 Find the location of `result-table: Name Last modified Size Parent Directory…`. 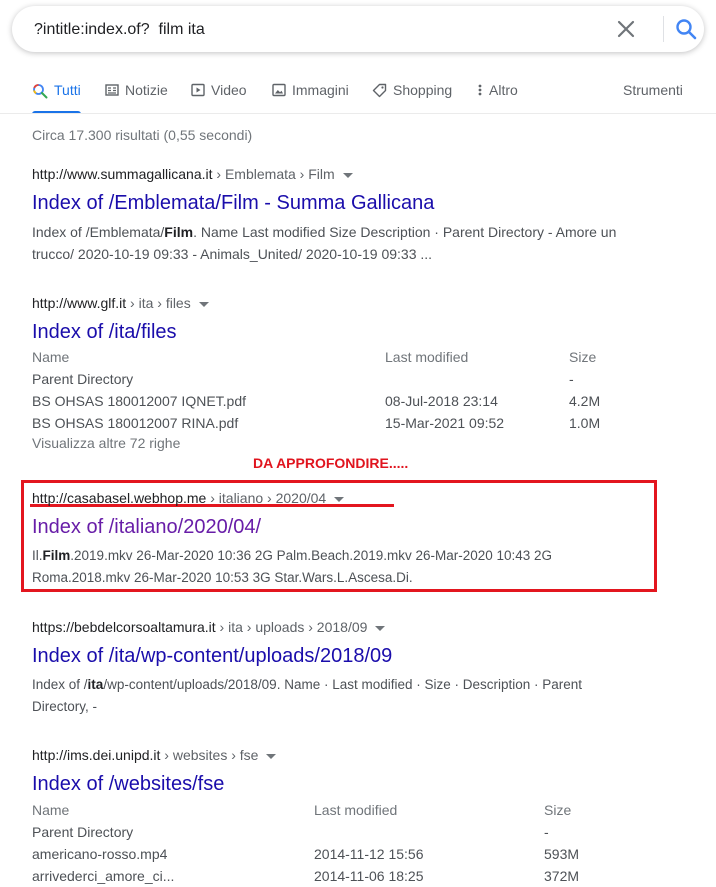

result-table: Name Last modified Size Parent Directory… is located at coordinates (352, 843).